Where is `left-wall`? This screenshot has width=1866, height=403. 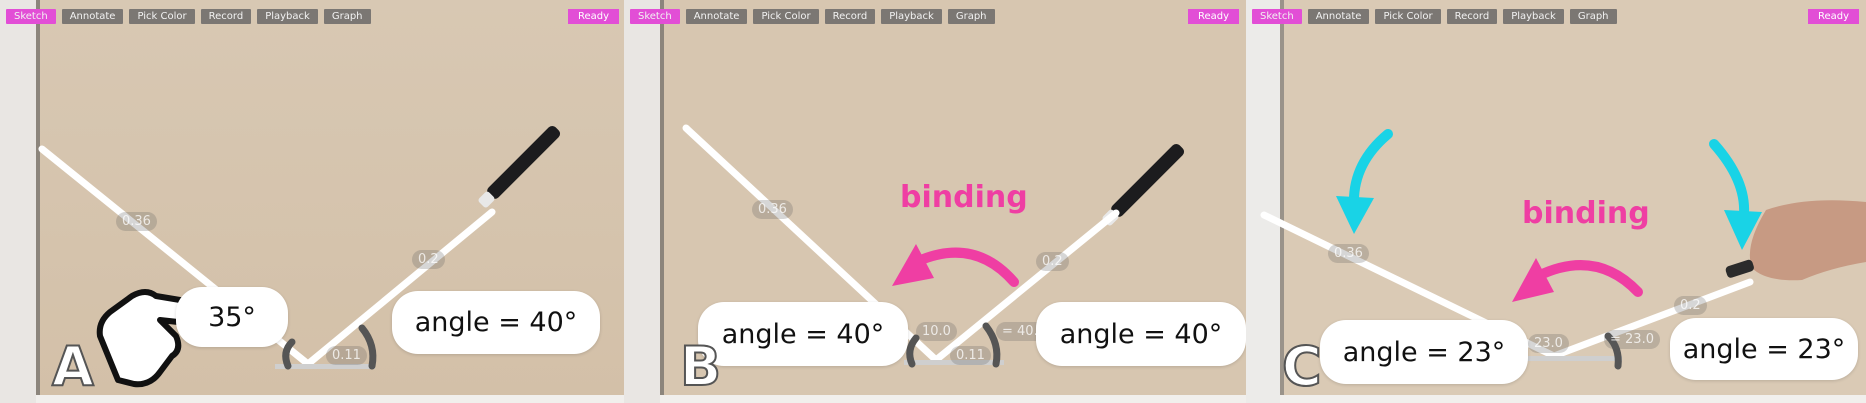
left-wall is located at coordinates (18, 201).